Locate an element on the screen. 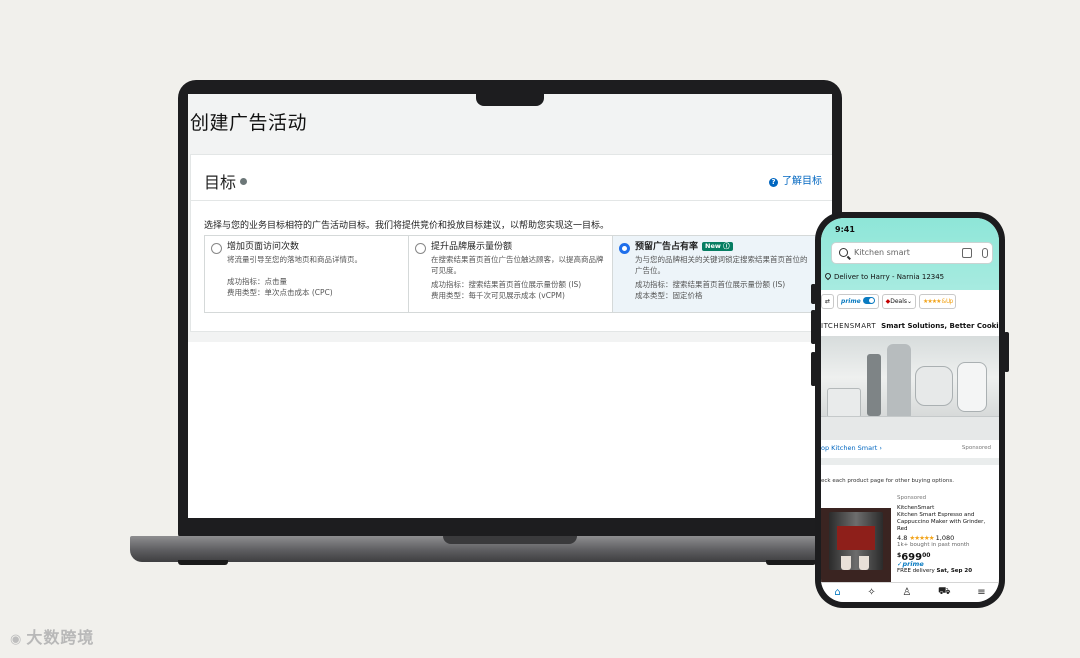  deals-chip: ◆Deals⌄ is located at coordinates (899, 301).